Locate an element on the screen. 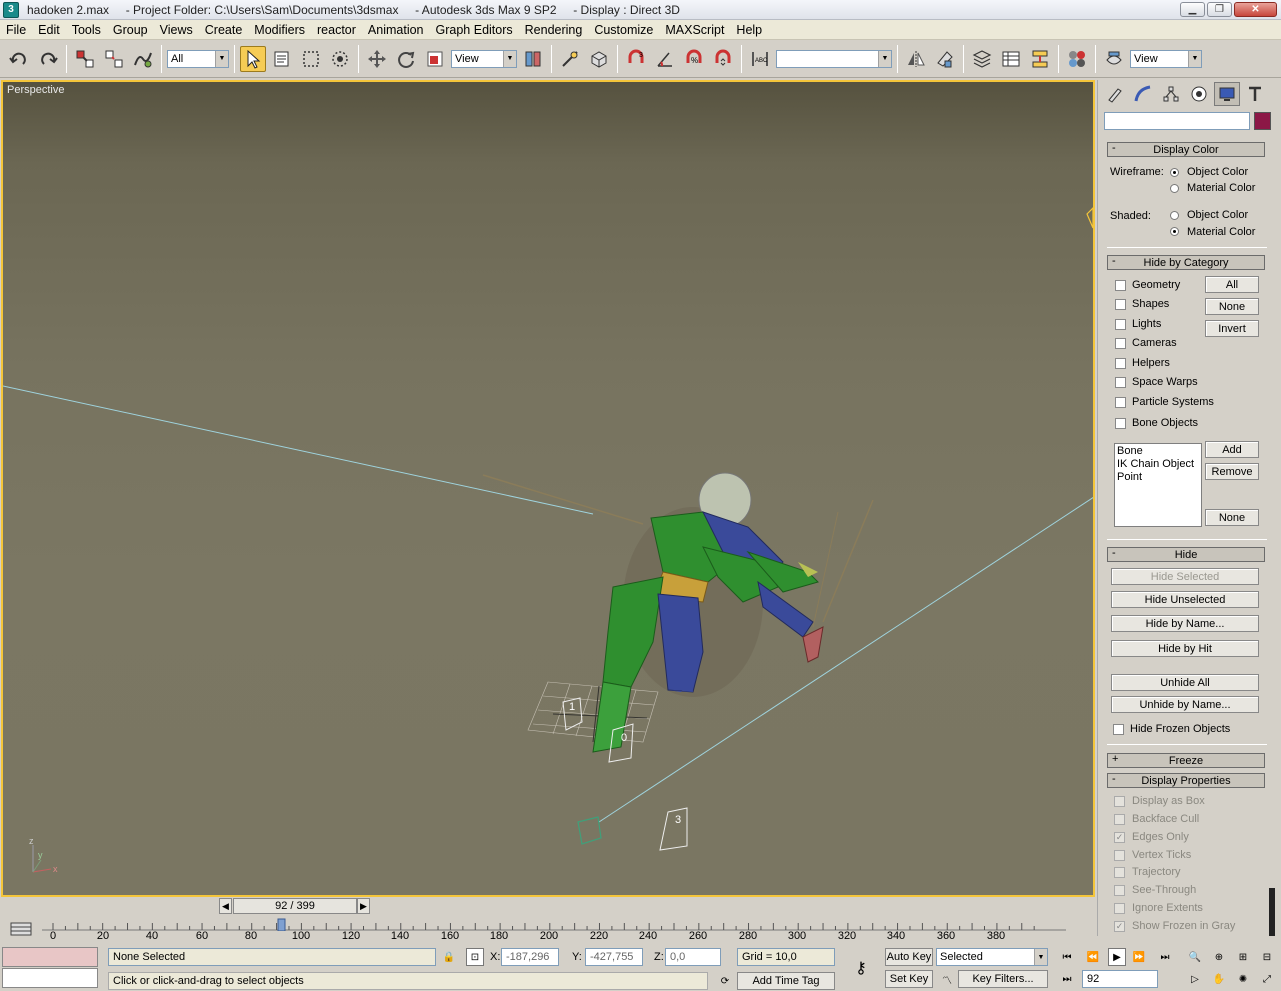 The height and width of the screenshot is (991, 1281). set-key-button: Set Key is located at coordinates (909, 979).